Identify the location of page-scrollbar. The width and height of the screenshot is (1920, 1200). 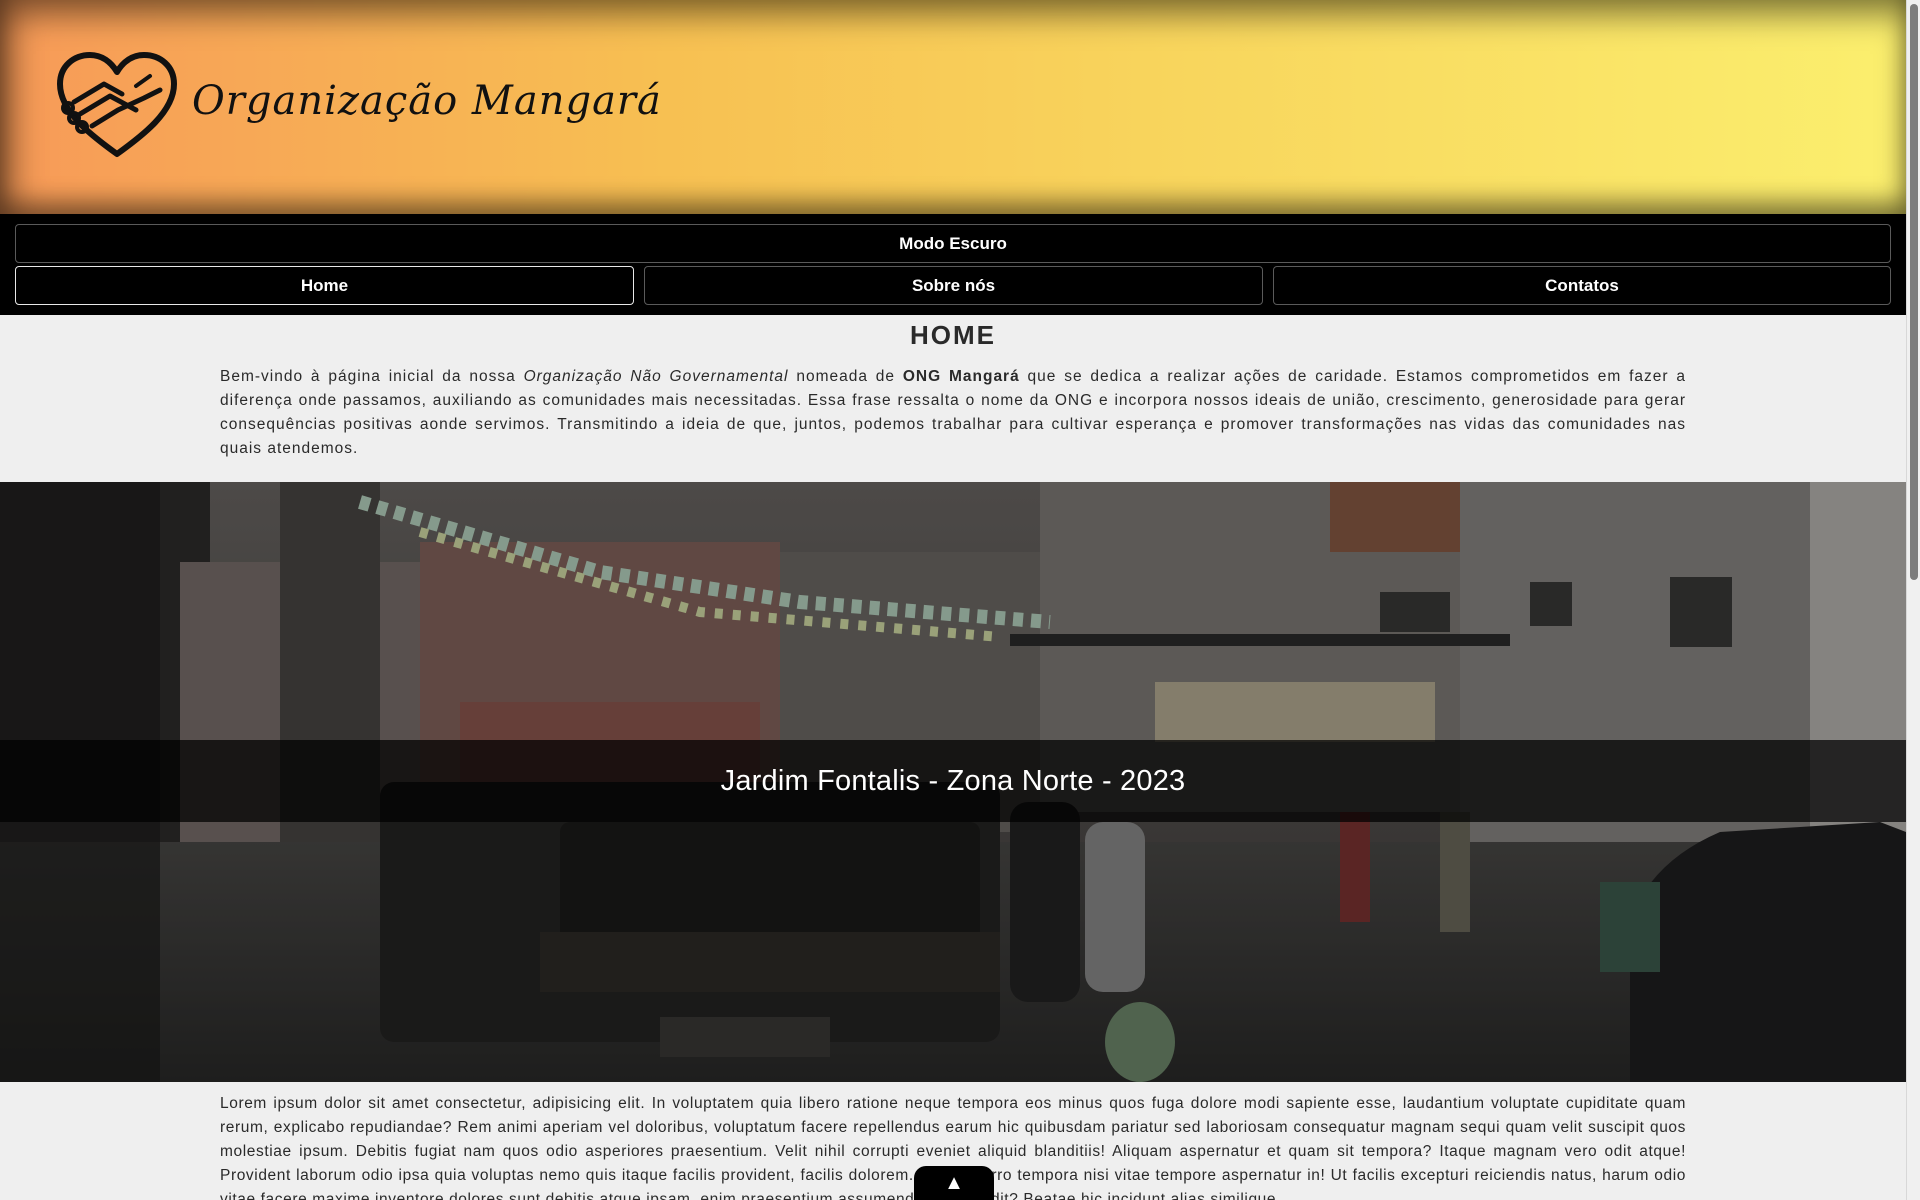
(1913, 600).